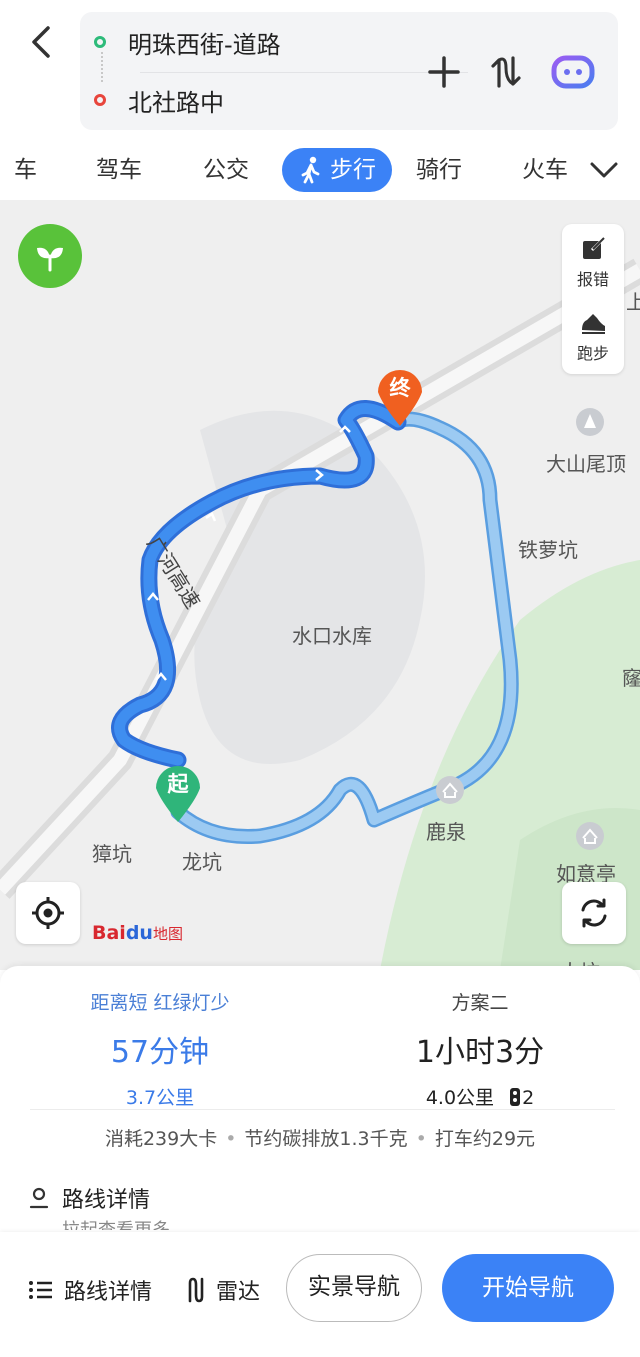  Describe the element at coordinates (100, 42) in the screenshot. I see `start-dot-icon` at that location.